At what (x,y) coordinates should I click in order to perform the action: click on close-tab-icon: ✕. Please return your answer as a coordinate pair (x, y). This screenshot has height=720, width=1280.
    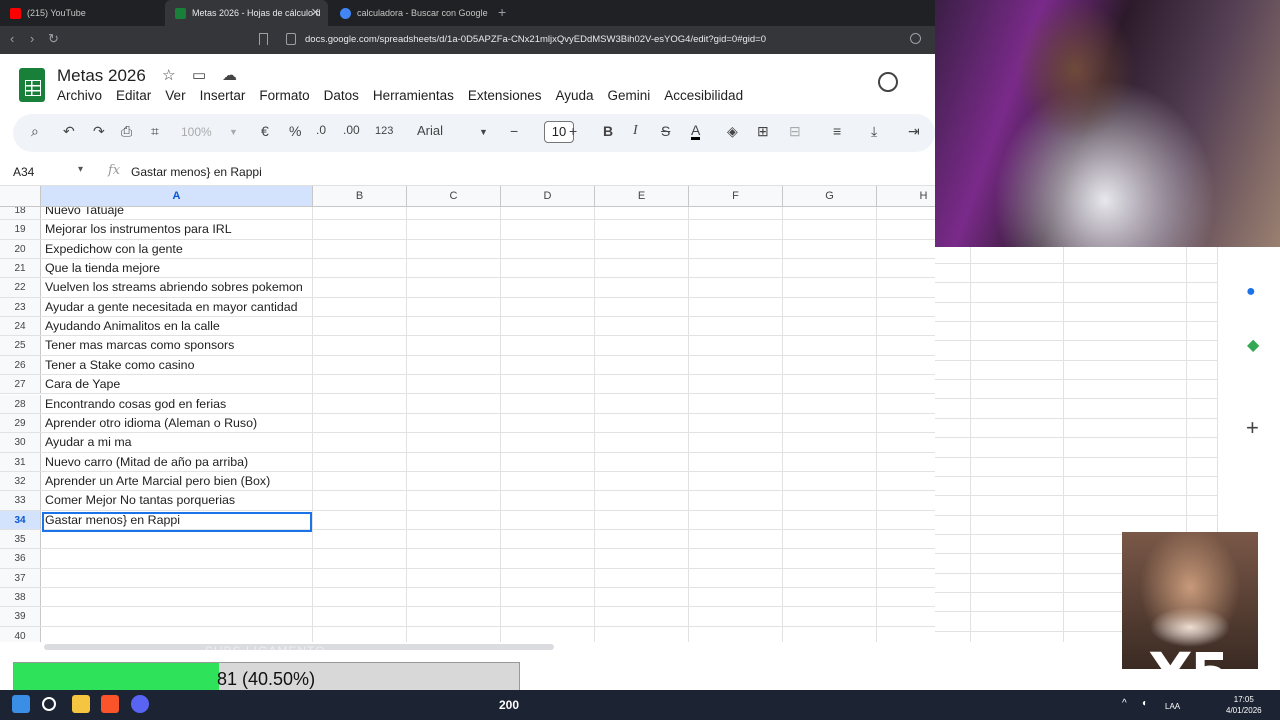
    Looking at the image, I should click on (315, 12).